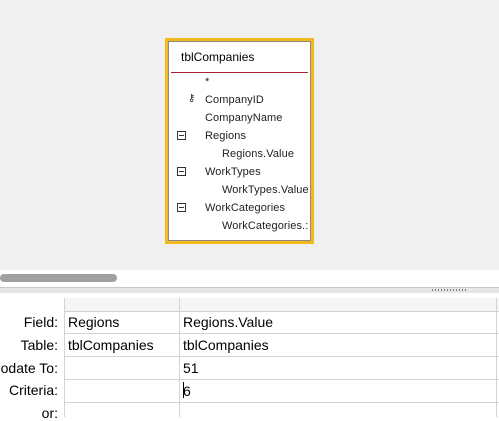 The height and width of the screenshot is (421, 499). Describe the element at coordinates (181, 171) in the screenshot. I see `collapse-icon-worktypes` at that location.